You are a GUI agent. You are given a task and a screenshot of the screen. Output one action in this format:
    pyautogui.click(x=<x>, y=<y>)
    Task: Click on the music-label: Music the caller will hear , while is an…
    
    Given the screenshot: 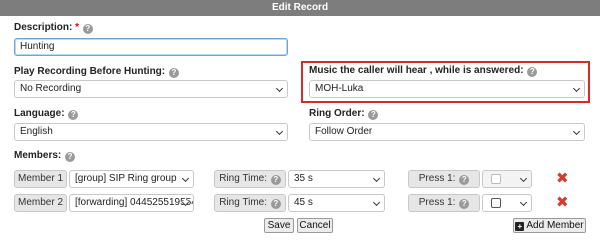 What is the action you would take?
    pyautogui.click(x=423, y=71)
    